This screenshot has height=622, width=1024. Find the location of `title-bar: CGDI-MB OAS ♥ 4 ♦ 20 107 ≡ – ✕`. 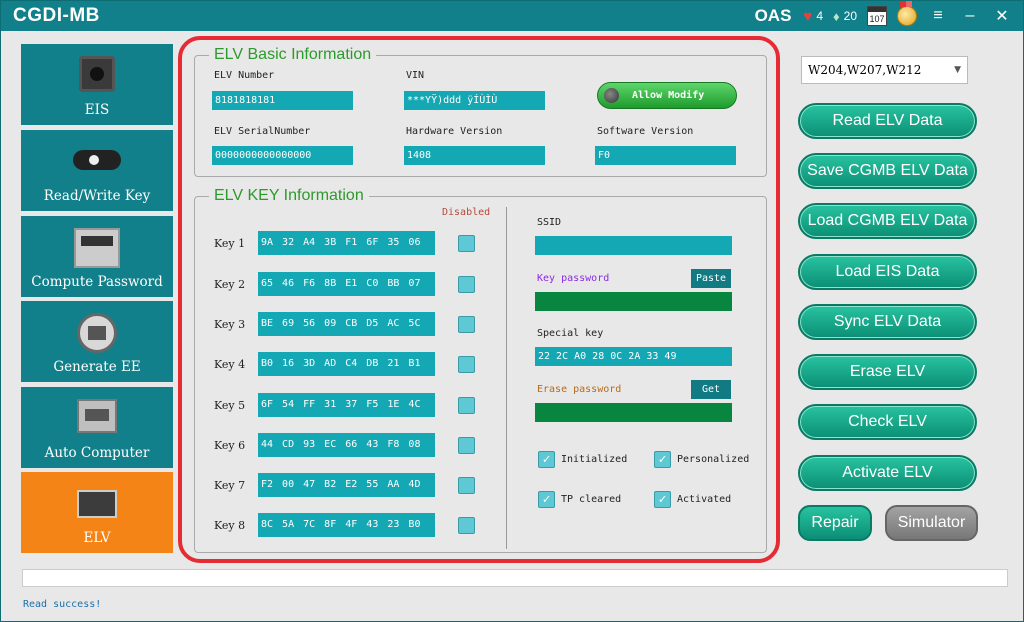

title-bar: CGDI-MB OAS ♥ 4 ♦ 20 107 ≡ – ✕ is located at coordinates (512, 16).